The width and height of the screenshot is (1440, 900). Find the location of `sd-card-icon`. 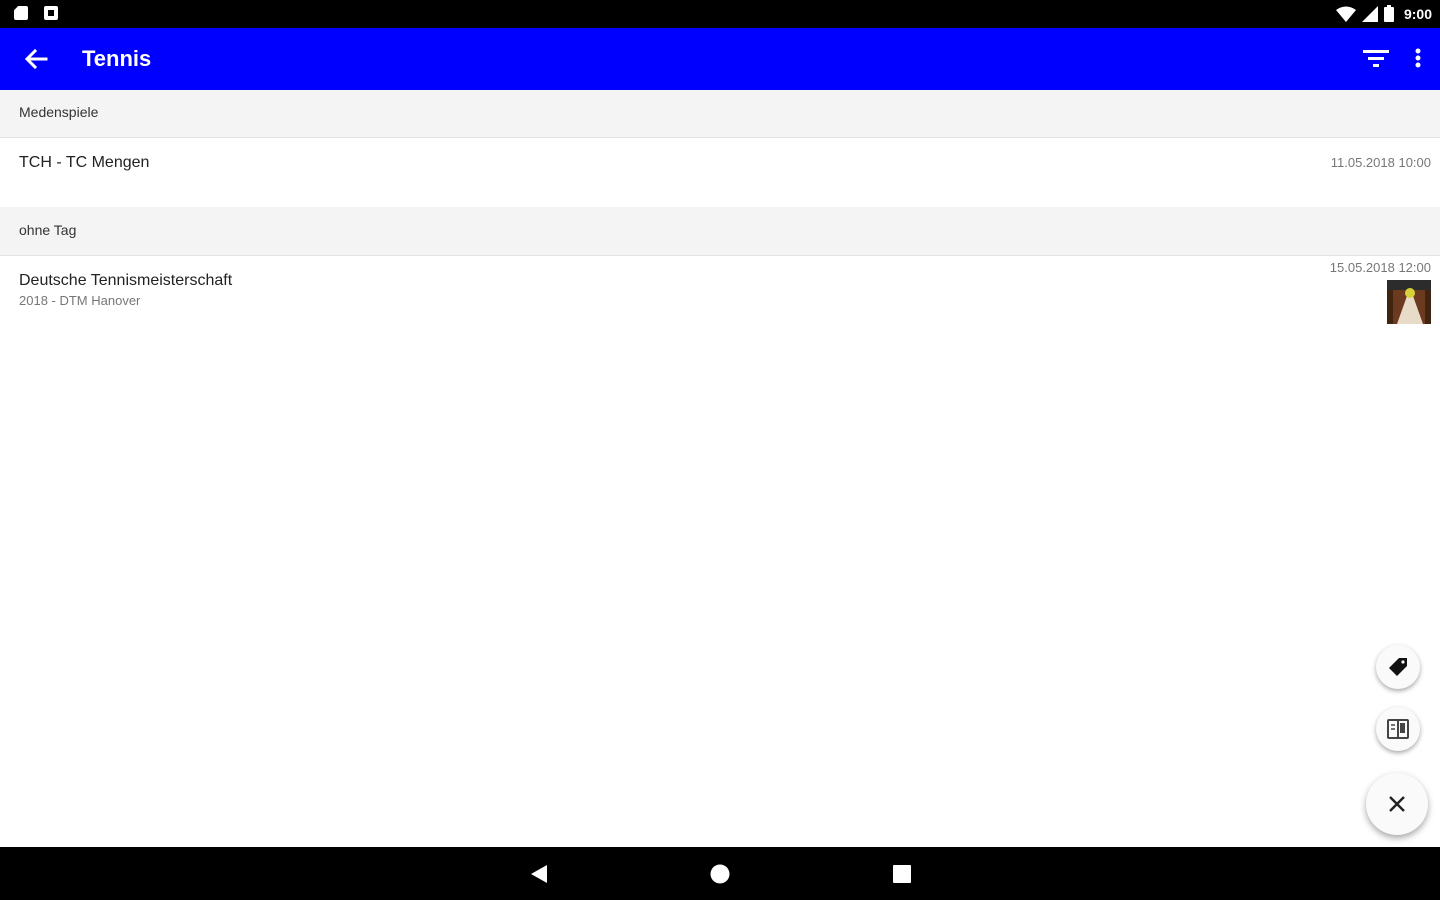

sd-card-icon is located at coordinates (21, 13).